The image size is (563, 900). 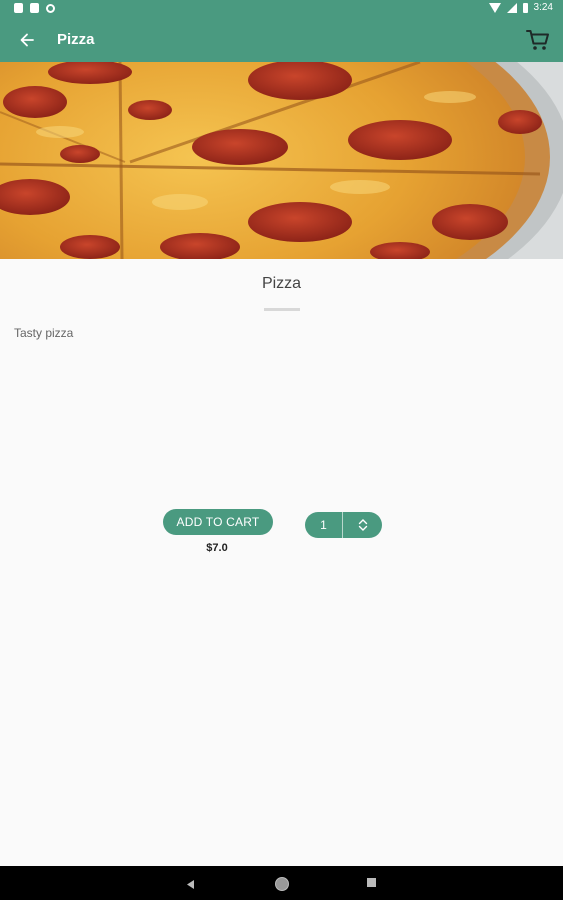 I want to click on battery-icon, so click(x=525, y=7).